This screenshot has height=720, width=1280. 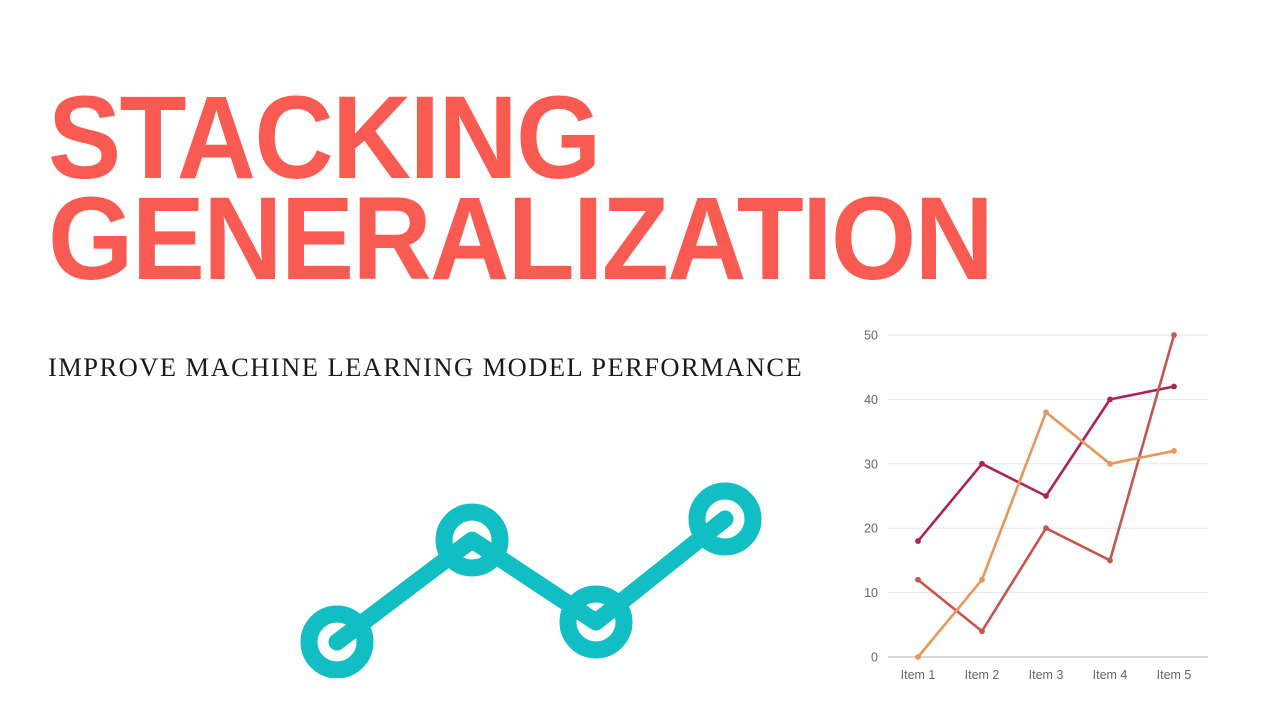 I want to click on chart-x-axis-labels: Item 1 Item 2 Item 3 Item 4 Item 5, so click(x=1046, y=675).